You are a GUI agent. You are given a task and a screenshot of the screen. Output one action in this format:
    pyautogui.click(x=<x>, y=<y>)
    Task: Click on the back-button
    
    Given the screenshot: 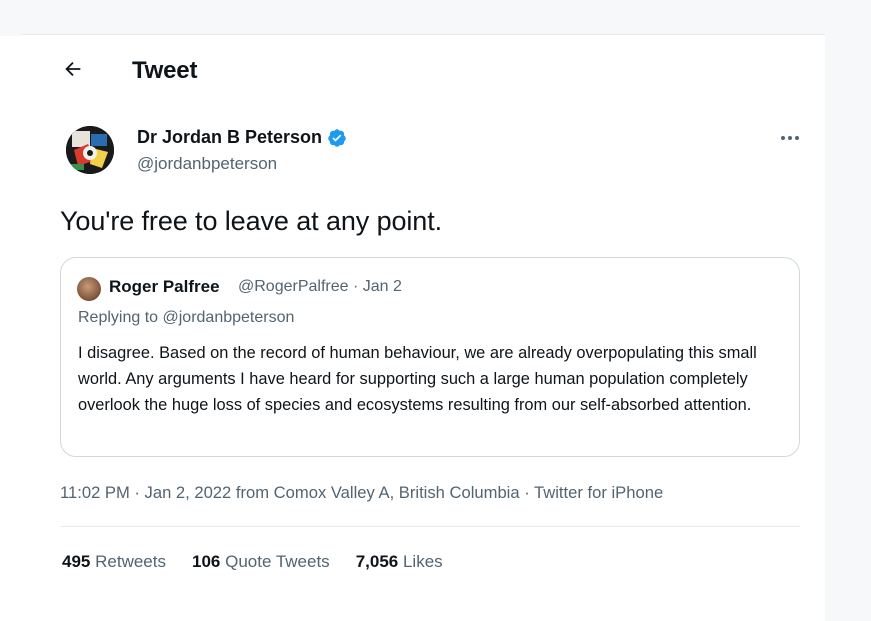 What is the action you would take?
    pyautogui.click(x=73, y=69)
    